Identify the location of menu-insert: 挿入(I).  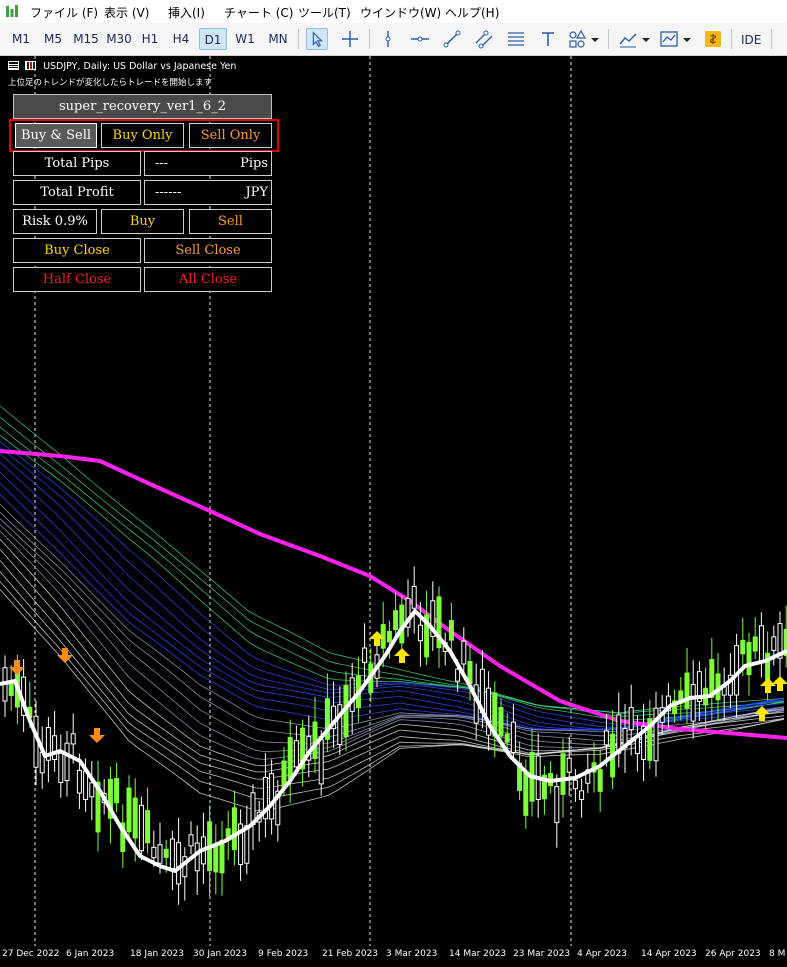
(186, 12).